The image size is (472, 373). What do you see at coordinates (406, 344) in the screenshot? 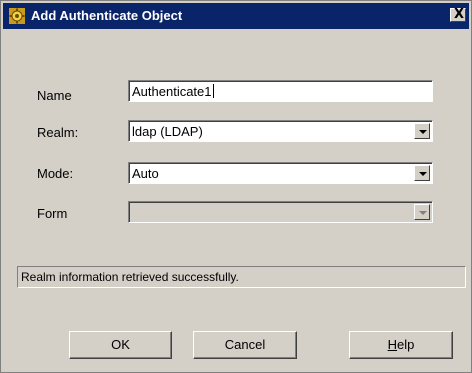
I see `help-label: elp` at bounding box center [406, 344].